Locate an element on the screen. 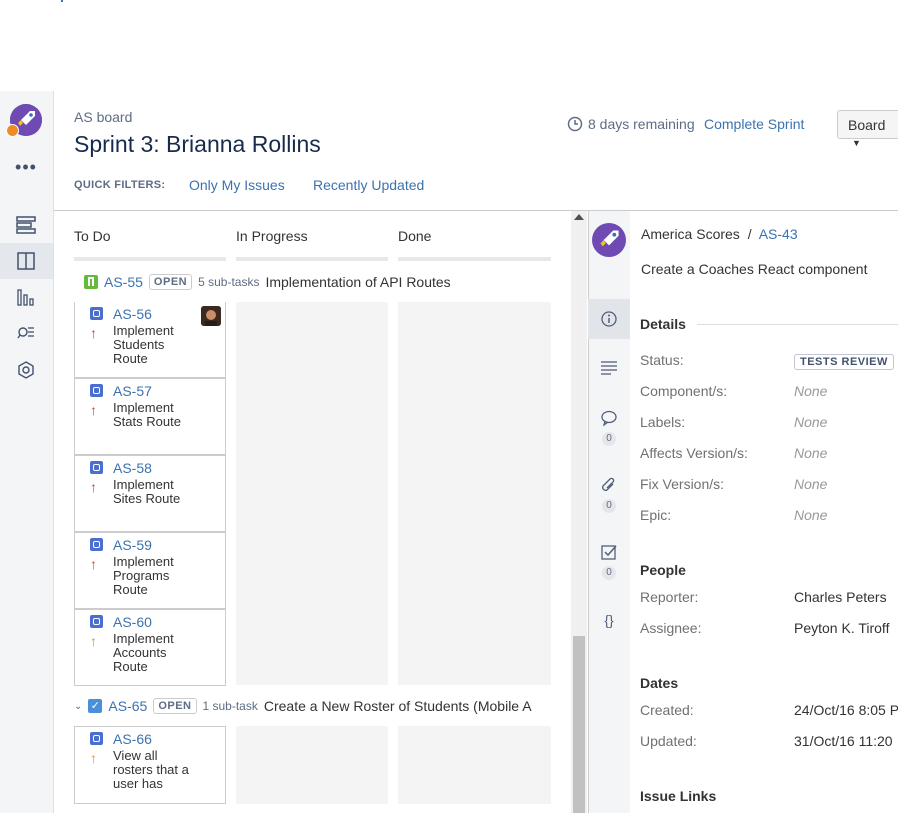  subtask-count-badge: 0 is located at coordinates (609, 573).